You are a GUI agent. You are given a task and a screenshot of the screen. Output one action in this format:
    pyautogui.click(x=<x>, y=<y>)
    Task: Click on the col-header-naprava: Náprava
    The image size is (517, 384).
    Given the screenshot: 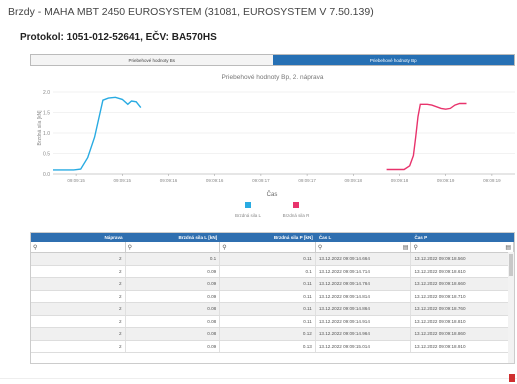 What is the action you would take?
    pyautogui.click(x=78, y=237)
    